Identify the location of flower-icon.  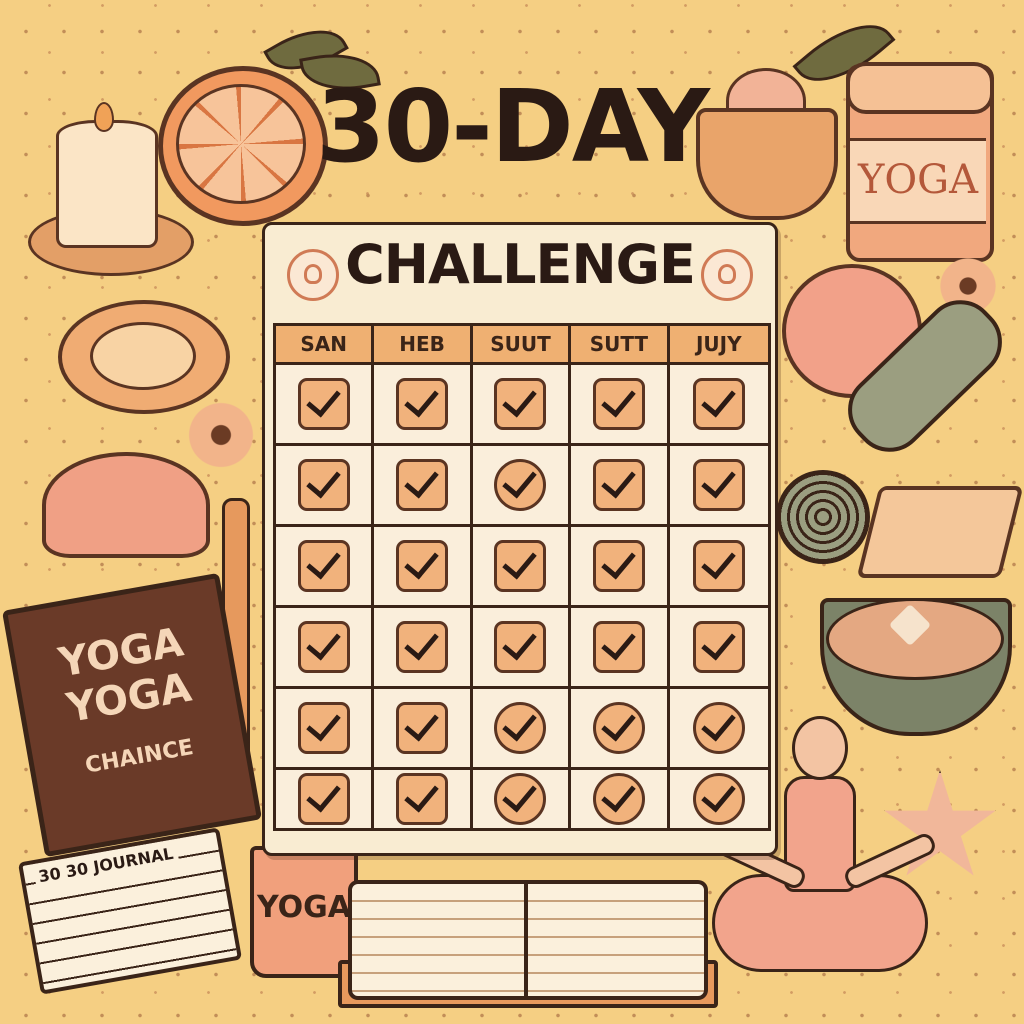
(221, 435).